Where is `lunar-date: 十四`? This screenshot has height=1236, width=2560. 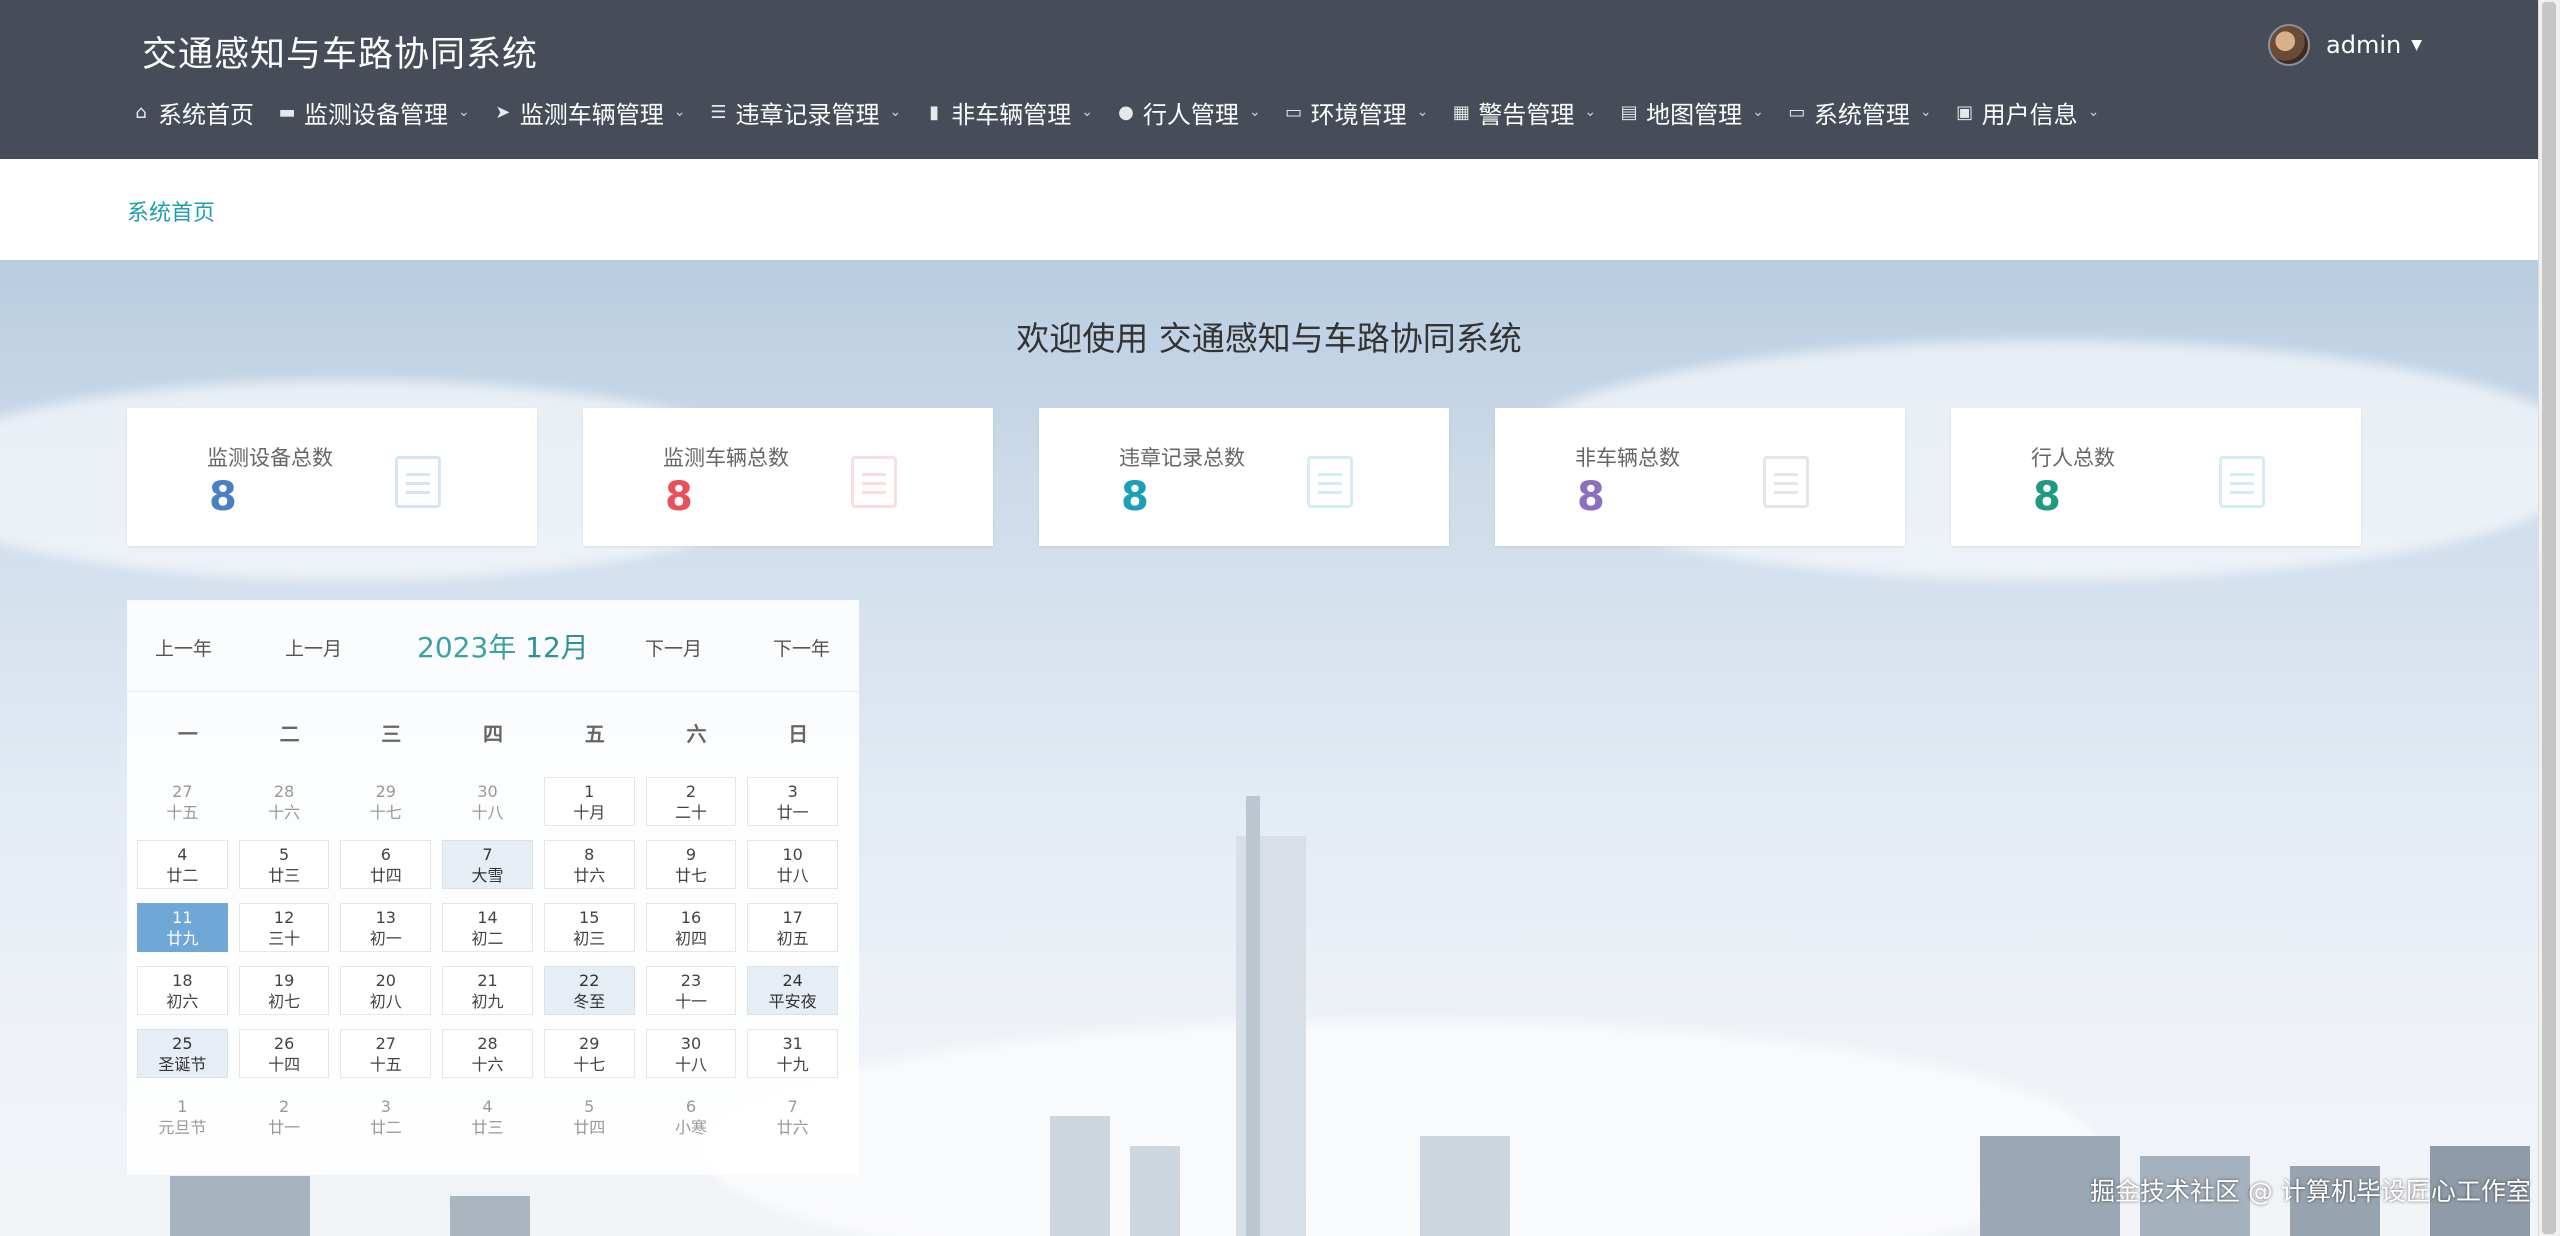 lunar-date: 十四 is located at coordinates (284, 1064).